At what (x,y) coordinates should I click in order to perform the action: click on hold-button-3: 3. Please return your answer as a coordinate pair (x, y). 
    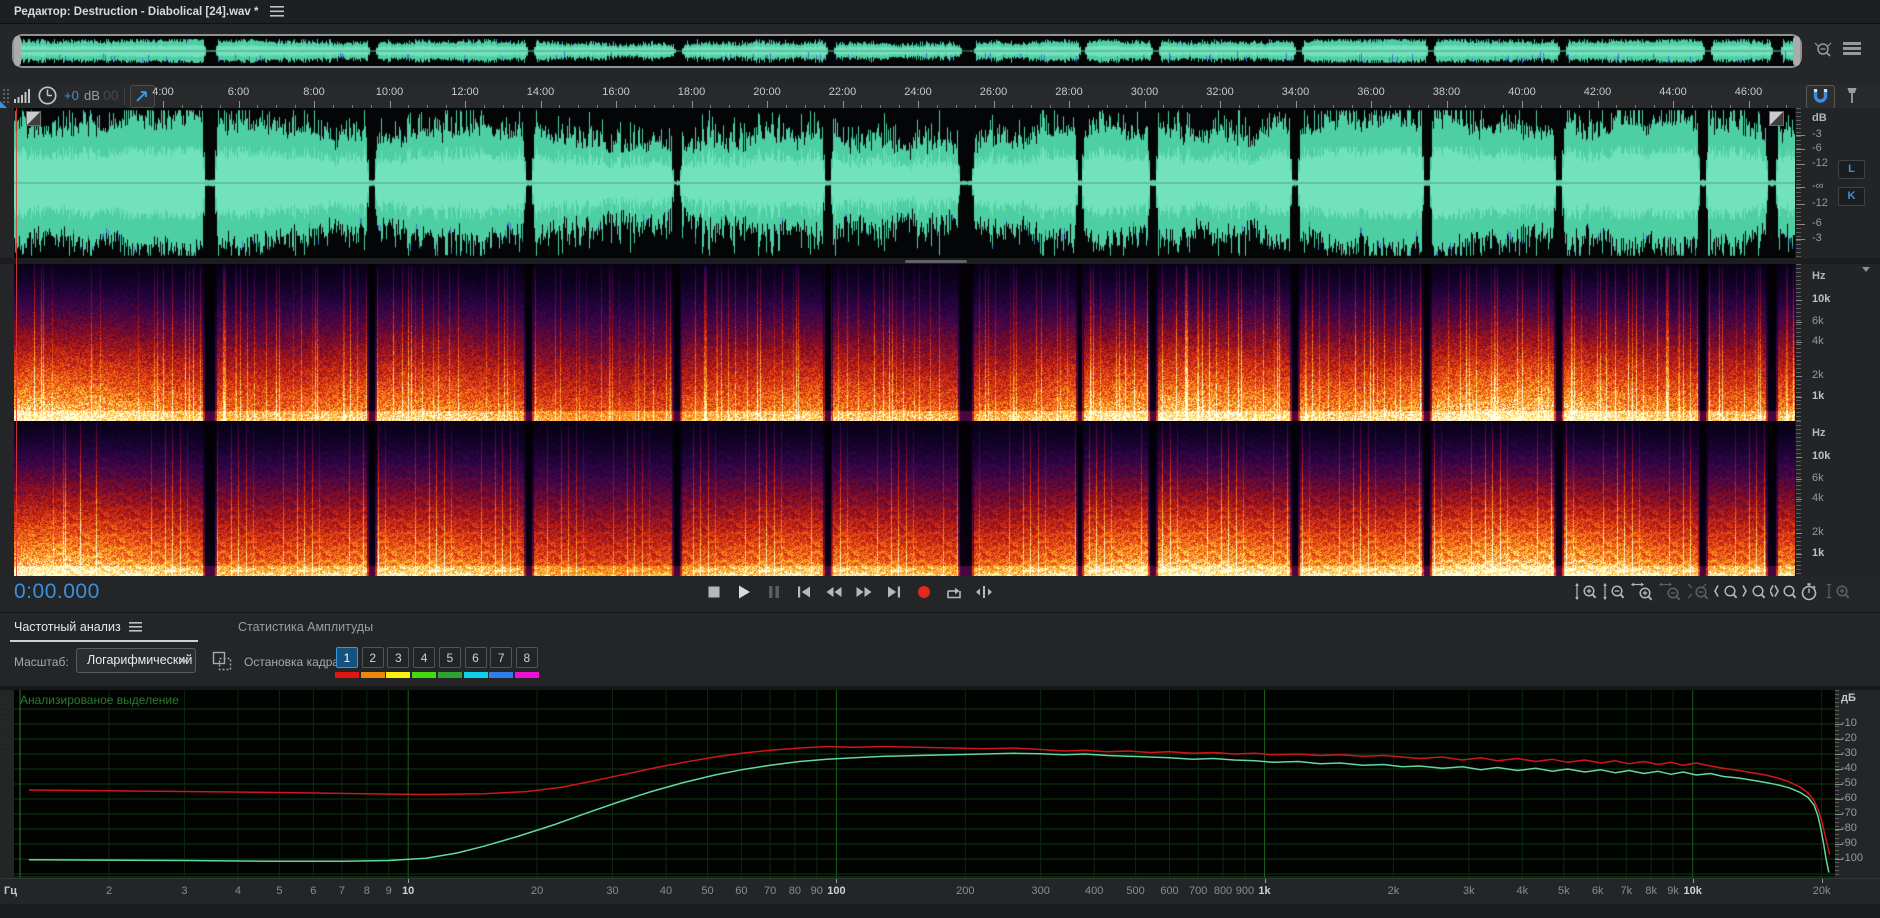
    Looking at the image, I should click on (398, 657).